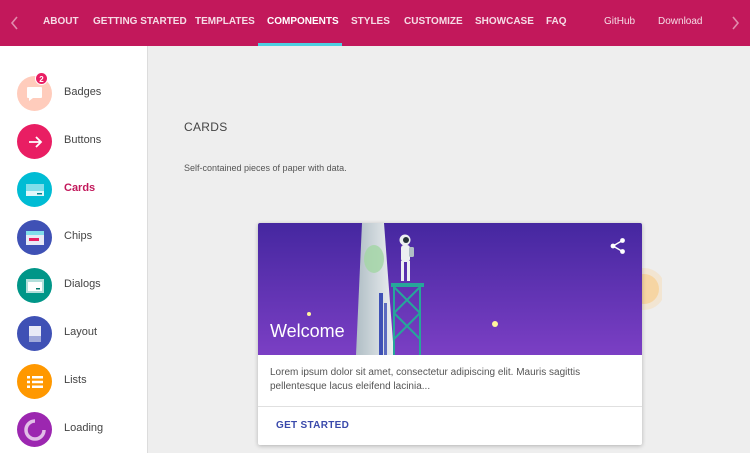 Image resolution: width=750 pixels, height=453 pixels. What do you see at coordinates (619, 23) in the screenshot?
I see `nav-link-github: GitHub` at bounding box center [619, 23].